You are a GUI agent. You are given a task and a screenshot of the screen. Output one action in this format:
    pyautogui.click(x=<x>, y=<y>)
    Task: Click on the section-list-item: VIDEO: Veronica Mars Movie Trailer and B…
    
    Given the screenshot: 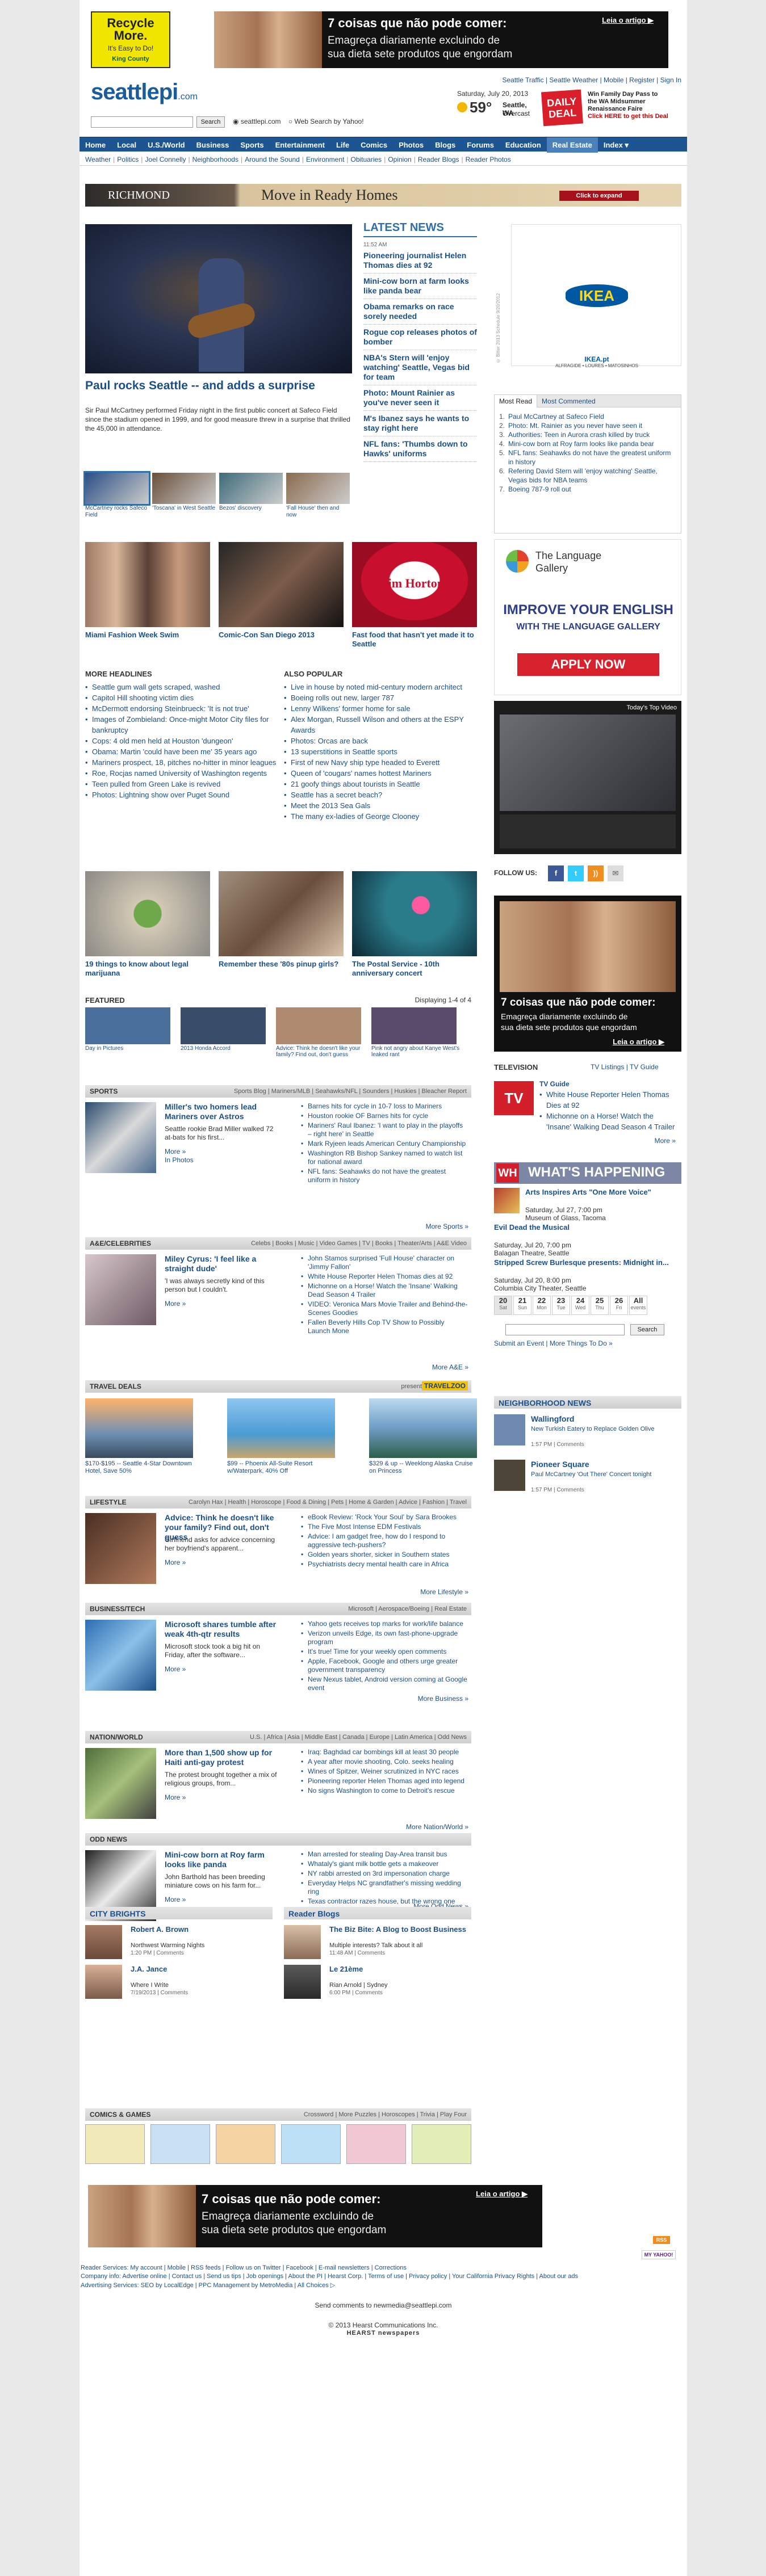 What is the action you would take?
    pyautogui.click(x=384, y=1308)
    